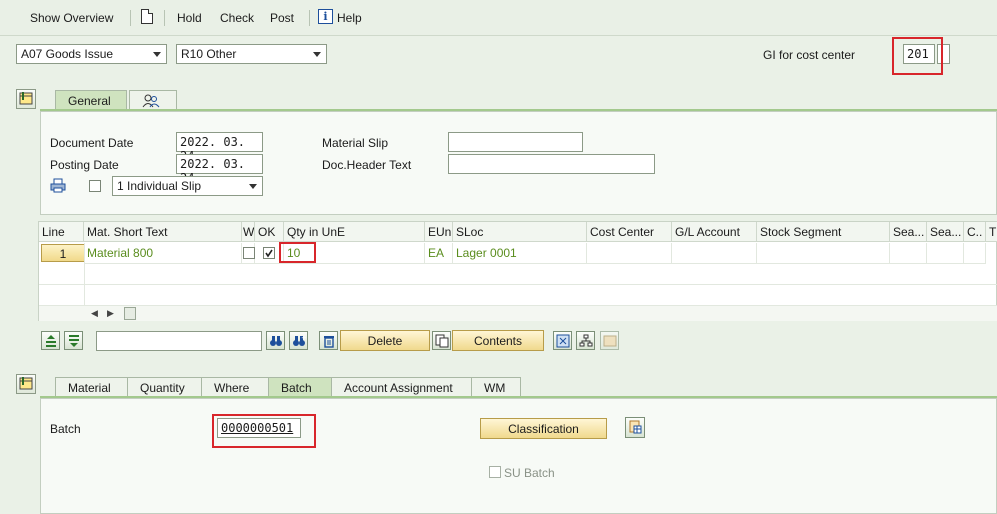 This screenshot has width=997, height=514. I want to click on classification-button: Classification, so click(543, 428).